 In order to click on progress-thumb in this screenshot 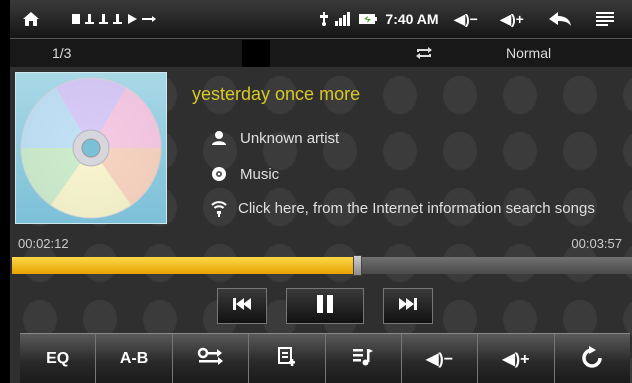, I will do `click(358, 265)`.